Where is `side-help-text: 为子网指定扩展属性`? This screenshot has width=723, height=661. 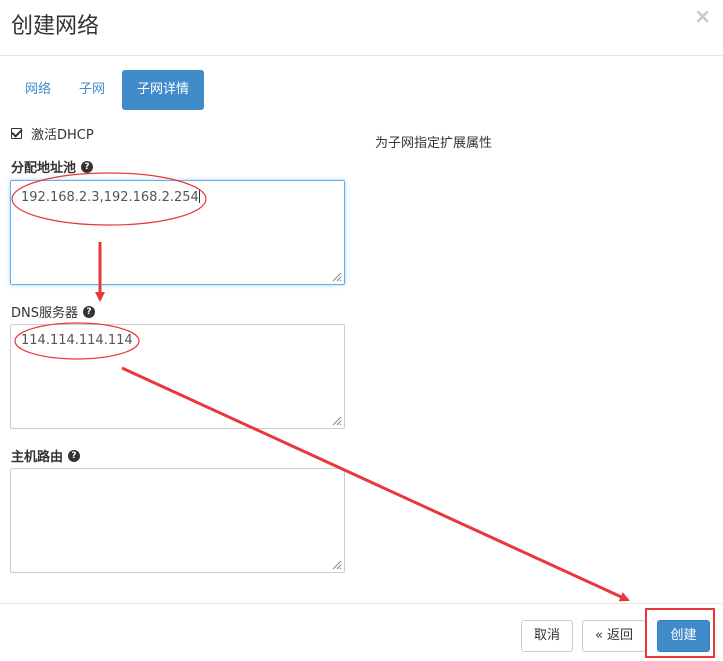
side-help-text: 为子网指定扩展属性 is located at coordinates (434, 143).